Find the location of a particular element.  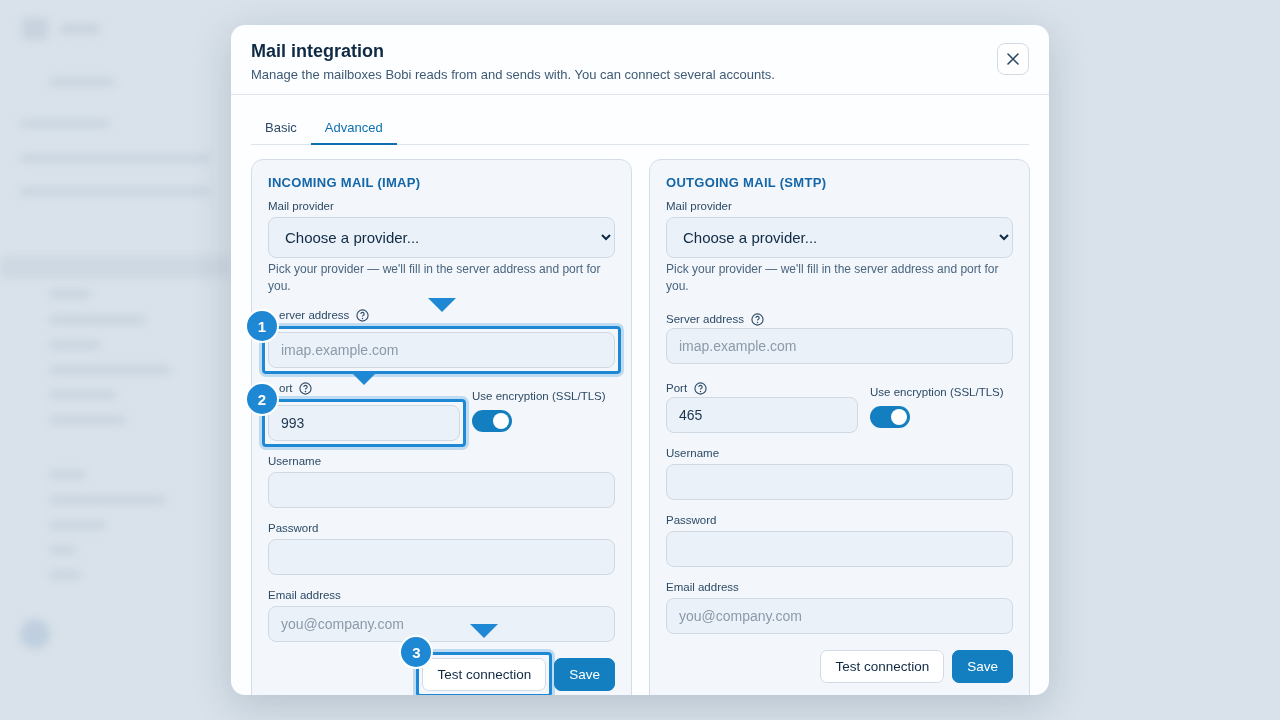

field-label: Port is located at coordinates (677, 387).